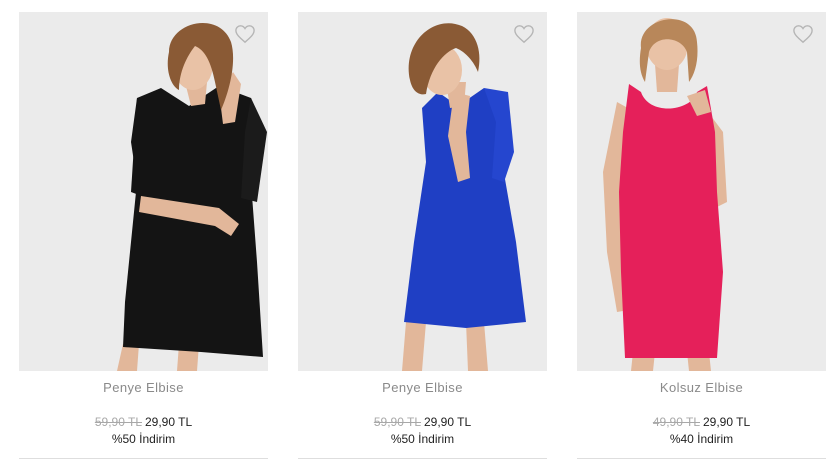 The image size is (839, 459). What do you see at coordinates (701, 422) in the screenshot?
I see `price-row: 49,90 TL 29,90 TL` at bounding box center [701, 422].